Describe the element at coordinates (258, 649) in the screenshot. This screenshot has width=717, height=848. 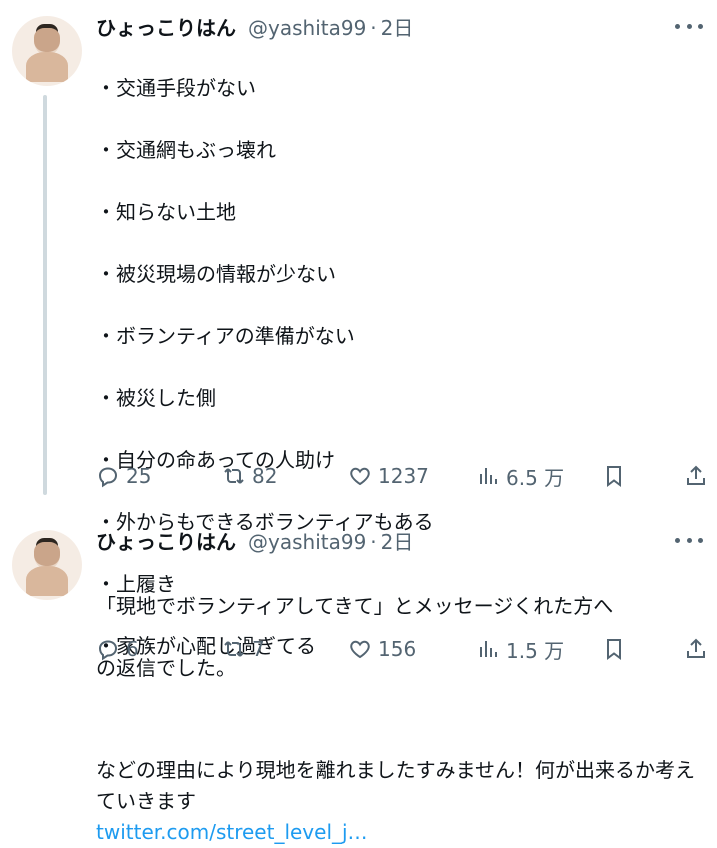
I see `retweet-count: 7` at that location.